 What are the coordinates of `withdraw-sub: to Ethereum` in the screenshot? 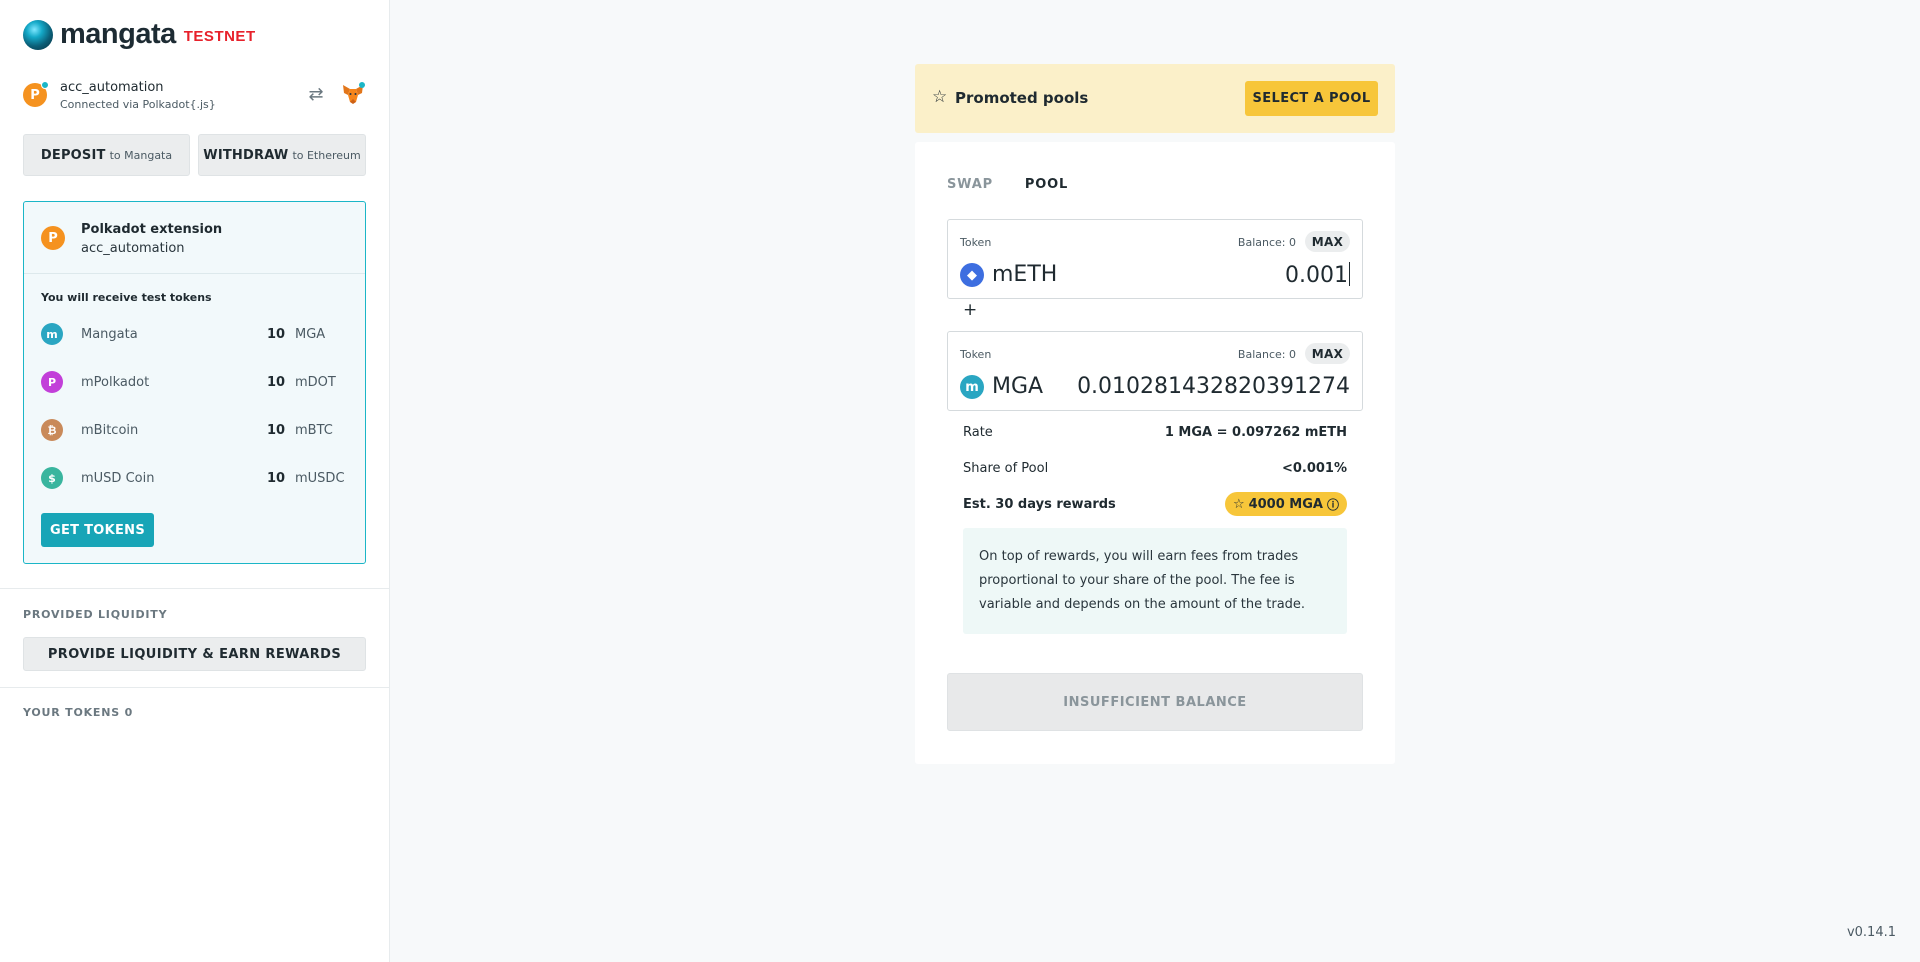 It's located at (326, 155).